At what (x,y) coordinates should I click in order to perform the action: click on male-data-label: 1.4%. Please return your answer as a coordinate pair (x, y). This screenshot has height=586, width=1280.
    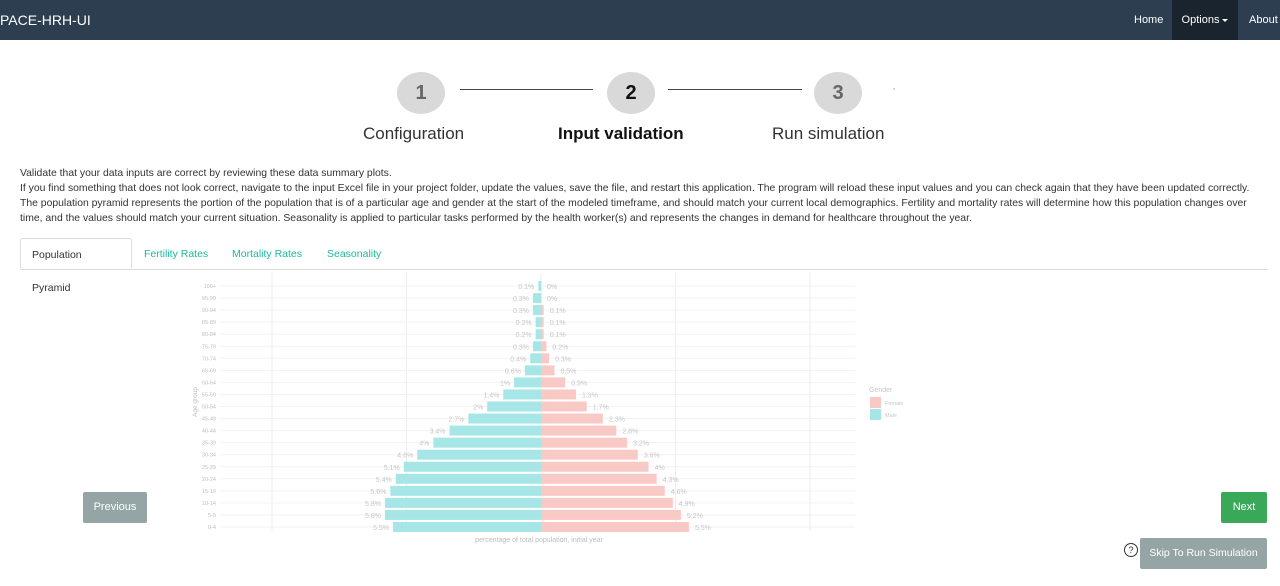
    Looking at the image, I should click on (491, 395).